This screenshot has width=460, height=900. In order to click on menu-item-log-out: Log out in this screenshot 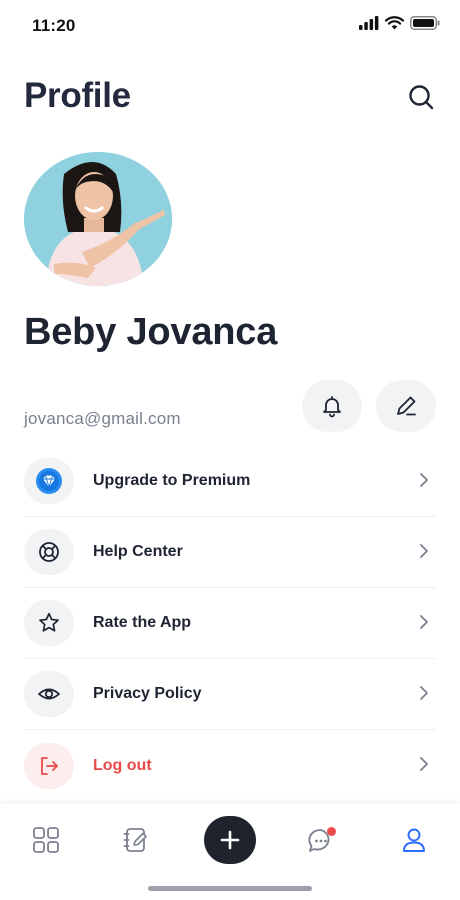, I will do `click(230, 765)`.